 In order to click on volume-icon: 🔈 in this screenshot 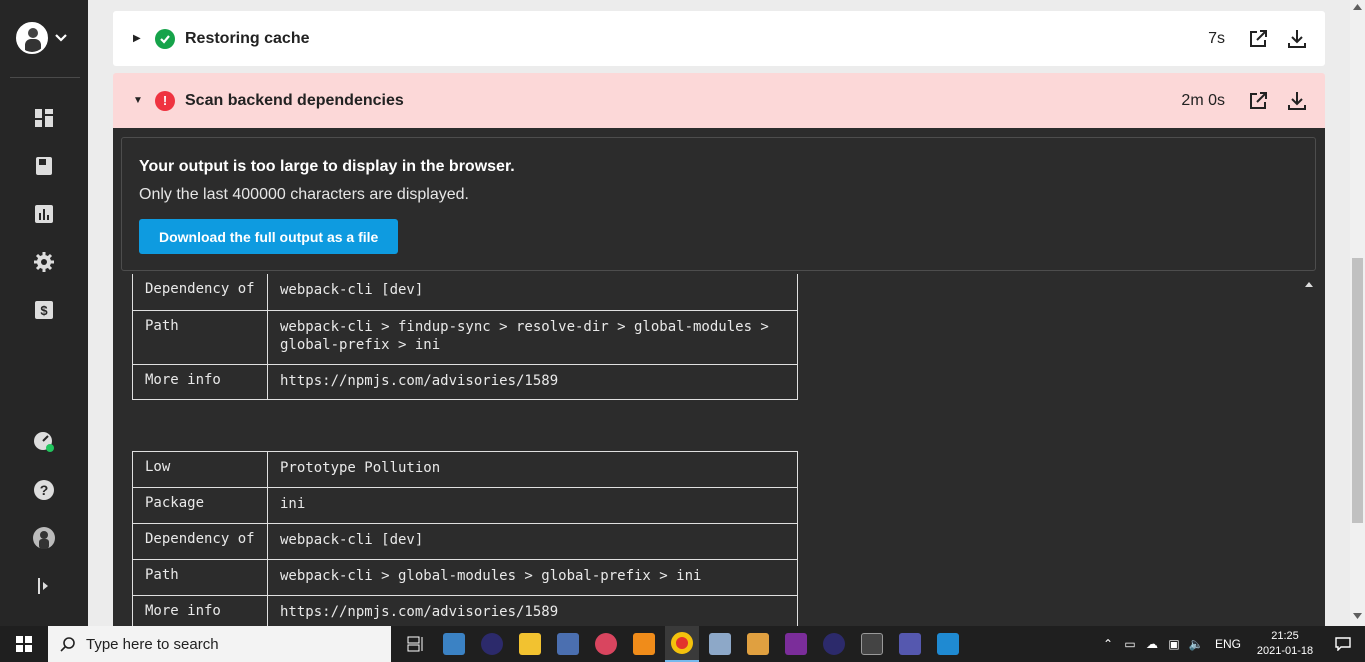, I will do `click(1196, 644)`.